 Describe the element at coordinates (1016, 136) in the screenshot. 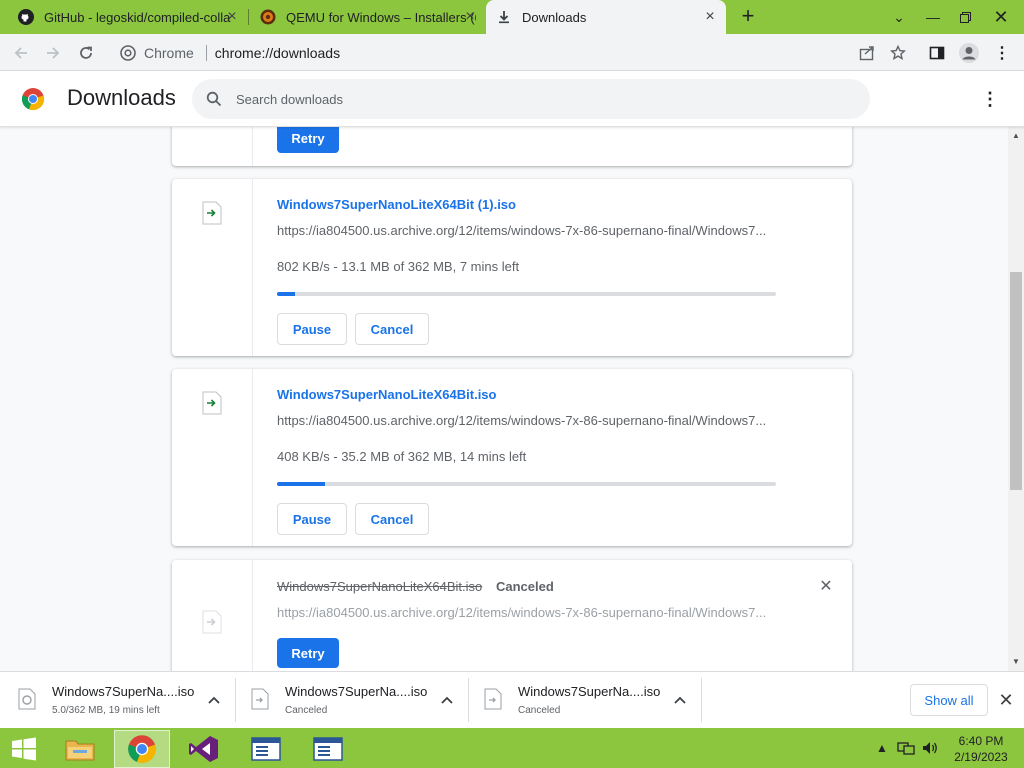

I see `scroll-up-arrow-icon: ▲` at that location.